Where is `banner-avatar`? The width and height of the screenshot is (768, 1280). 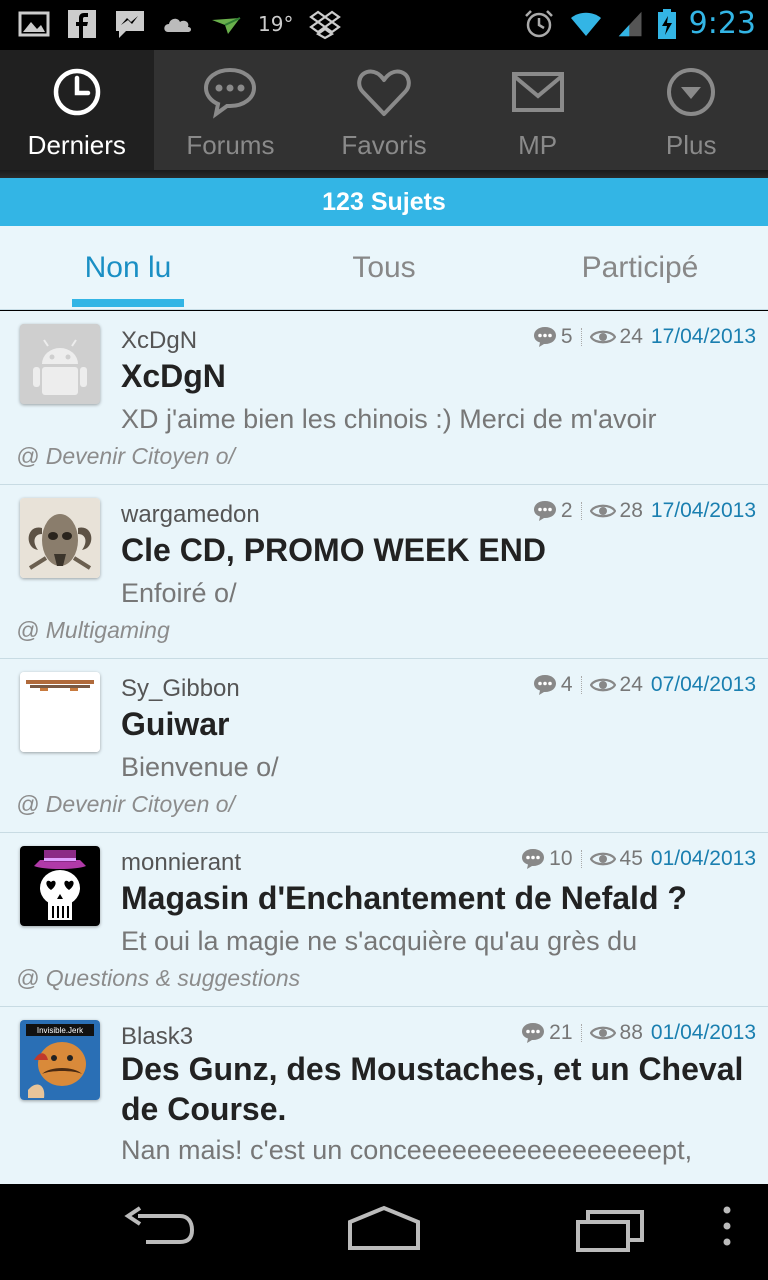 banner-avatar is located at coordinates (60, 712).